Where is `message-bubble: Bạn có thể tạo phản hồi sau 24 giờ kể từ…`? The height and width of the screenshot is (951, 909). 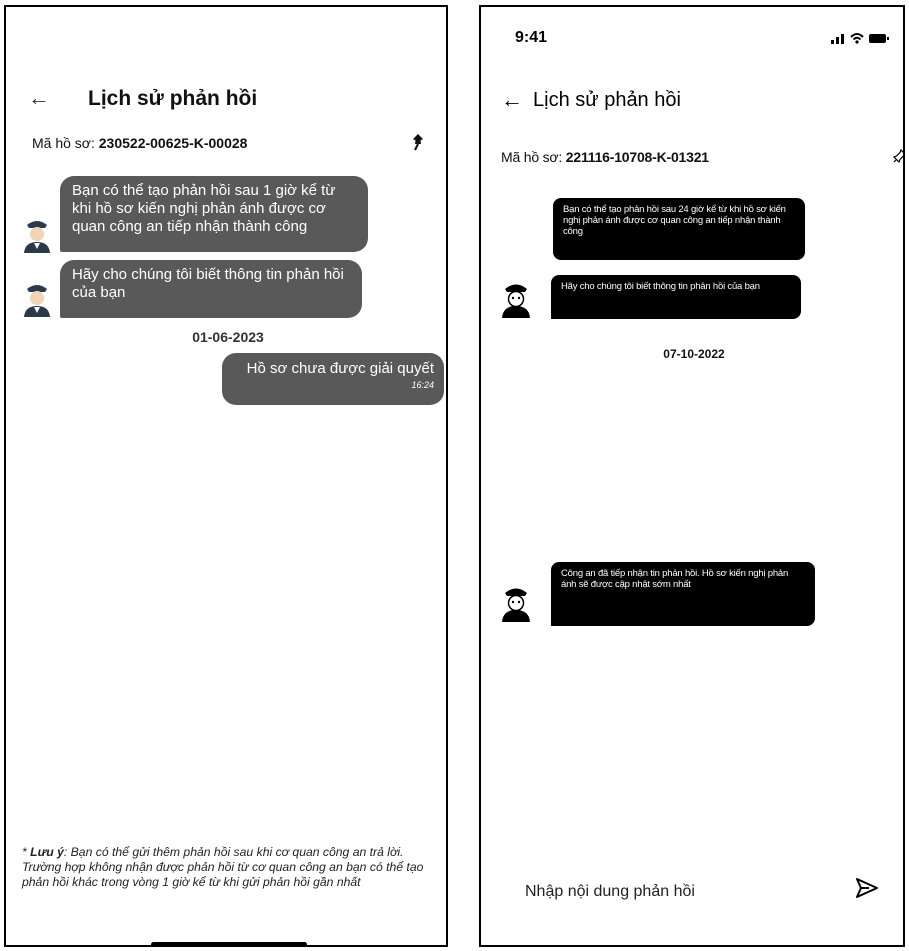
message-bubble: Bạn có thể tạo phản hồi sau 24 giờ kể từ… is located at coordinates (679, 229).